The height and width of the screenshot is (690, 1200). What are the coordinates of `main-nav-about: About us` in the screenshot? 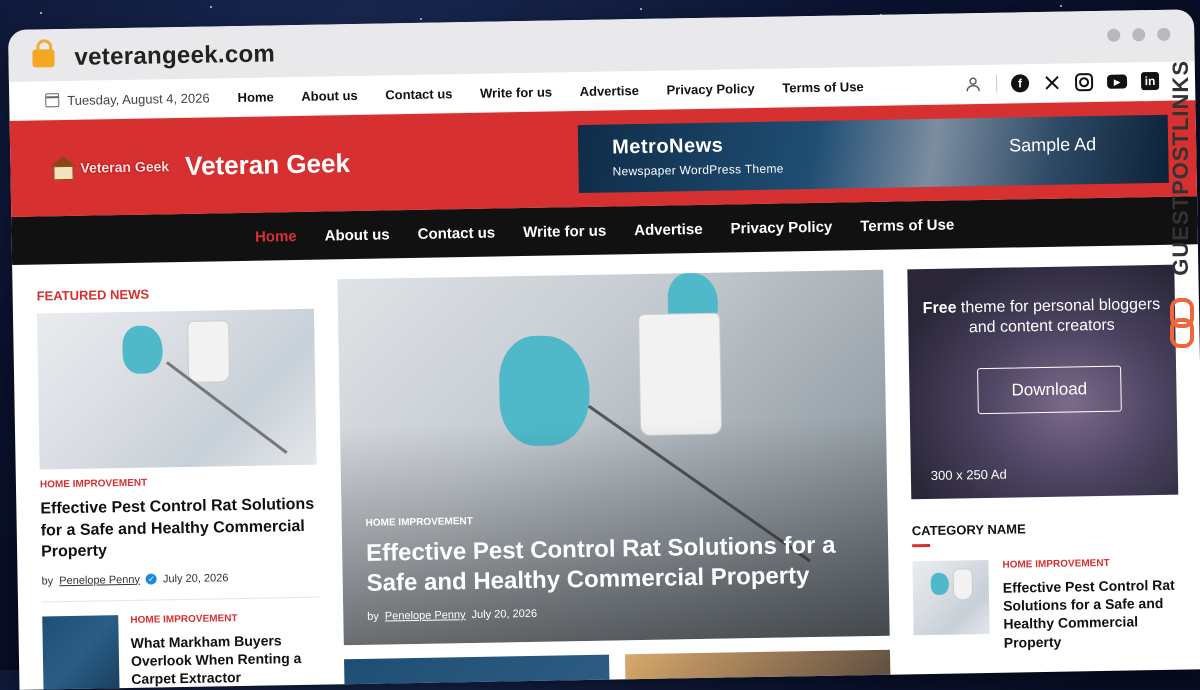 It's located at (357, 235).